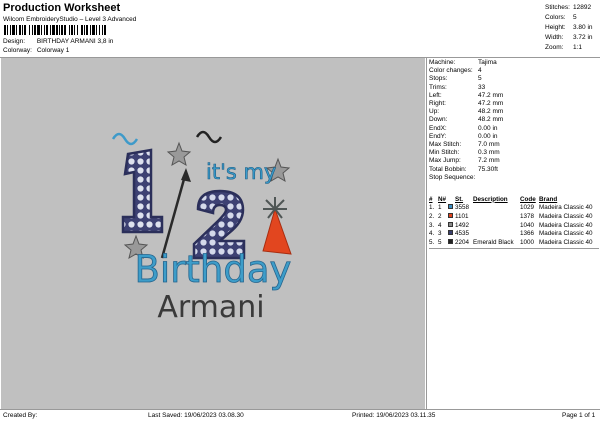 Image resolution: width=600 pixels, height=424 pixels. What do you see at coordinates (527, 208) in the screenshot?
I see `thread-code: 1029` at bounding box center [527, 208].